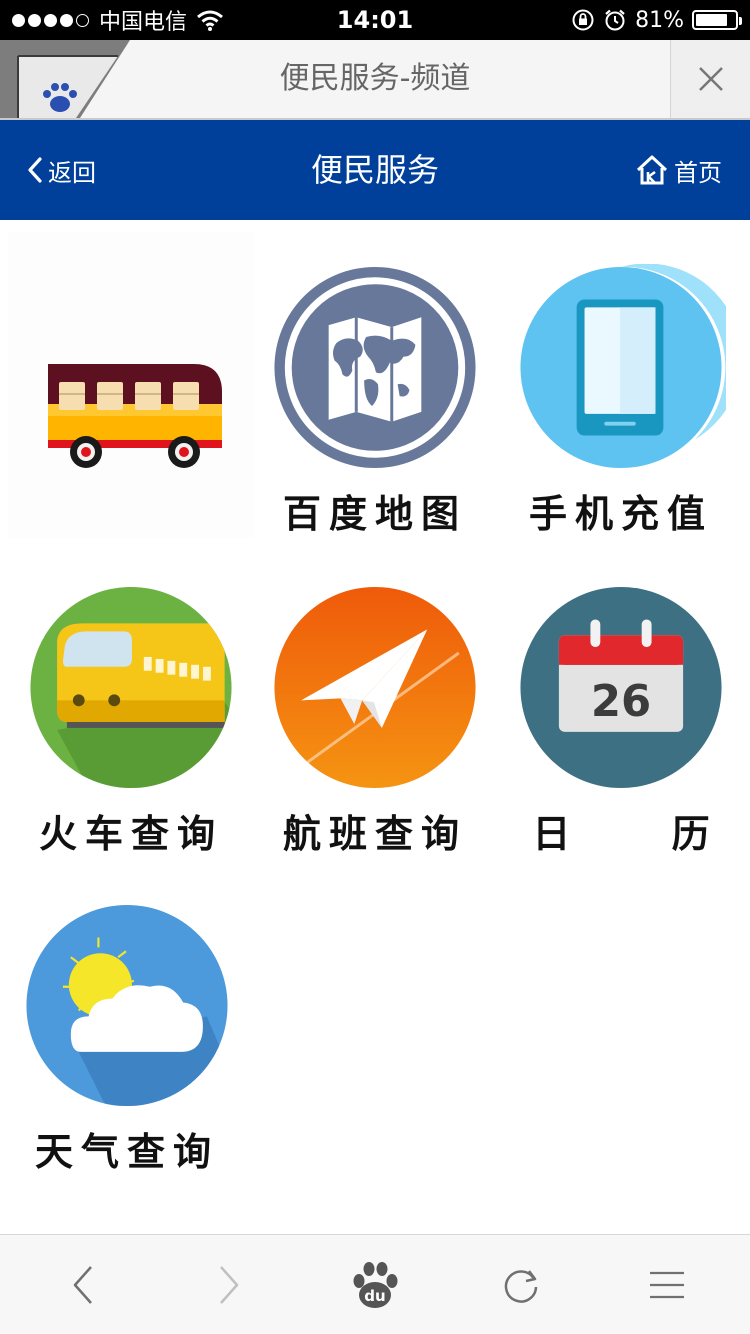  Describe the element at coordinates (375, 20) in the screenshot. I see `status-bar: 中国电信 14:01 81%` at that location.